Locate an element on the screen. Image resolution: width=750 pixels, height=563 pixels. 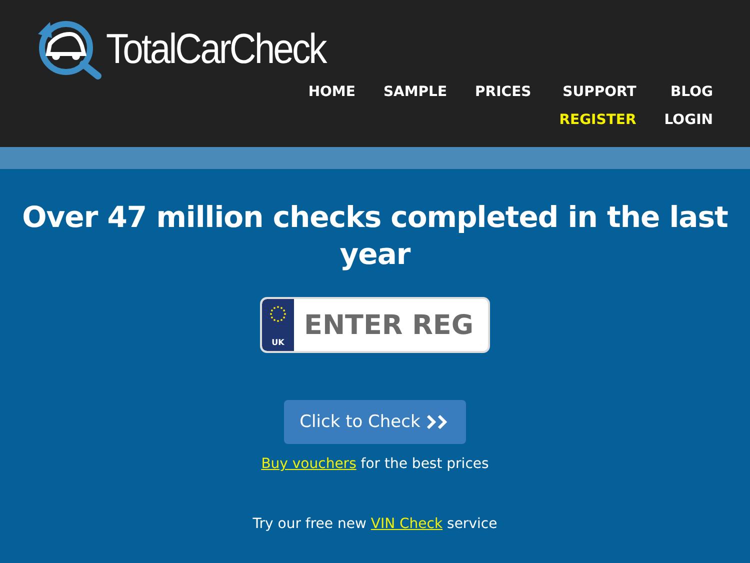
nav-link: REGISTER is located at coordinates (597, 120).